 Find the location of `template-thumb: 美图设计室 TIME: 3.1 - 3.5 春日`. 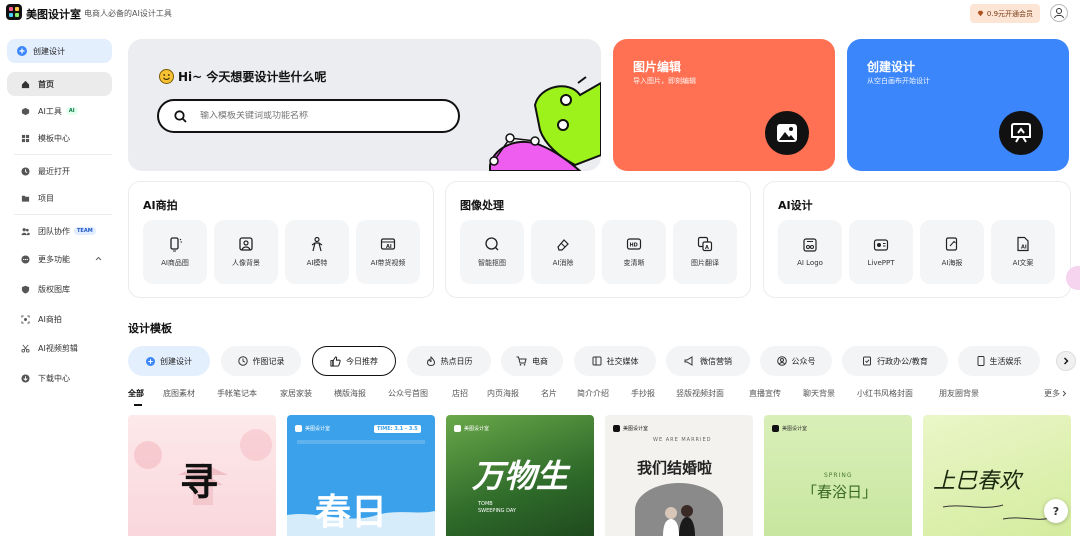

template-thumb: 美图设计室 TIME: 3.1 - 3.5 春日 is located at coordinates (361, 475).